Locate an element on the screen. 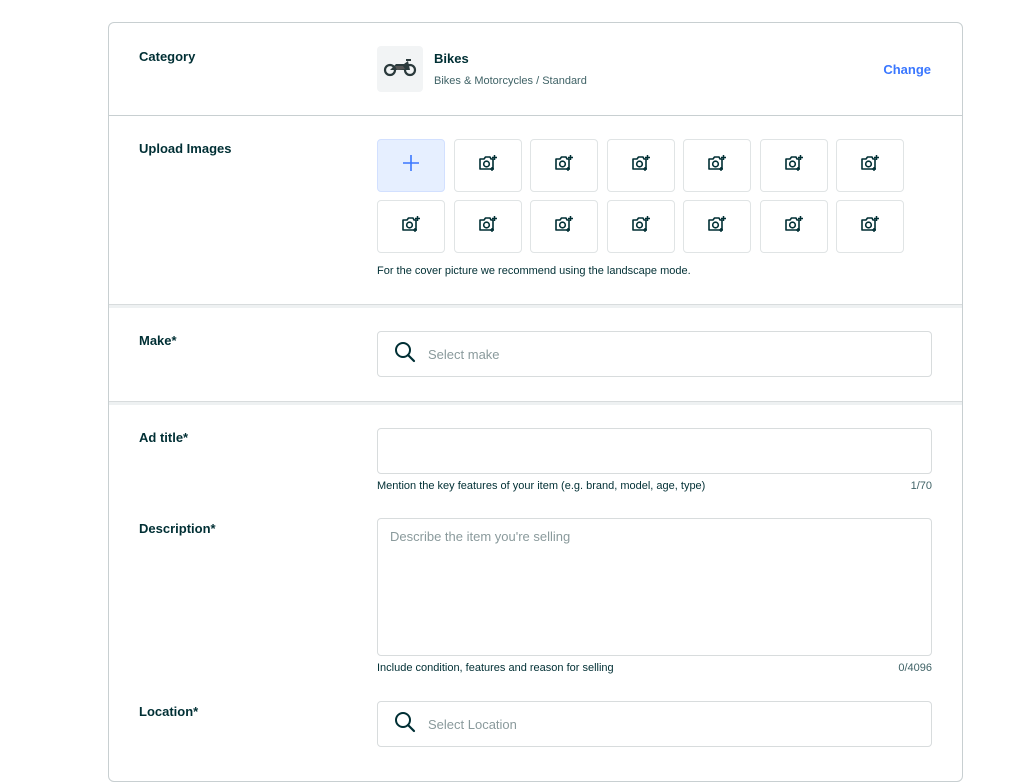  description-field is located at coordinates (654, 587).